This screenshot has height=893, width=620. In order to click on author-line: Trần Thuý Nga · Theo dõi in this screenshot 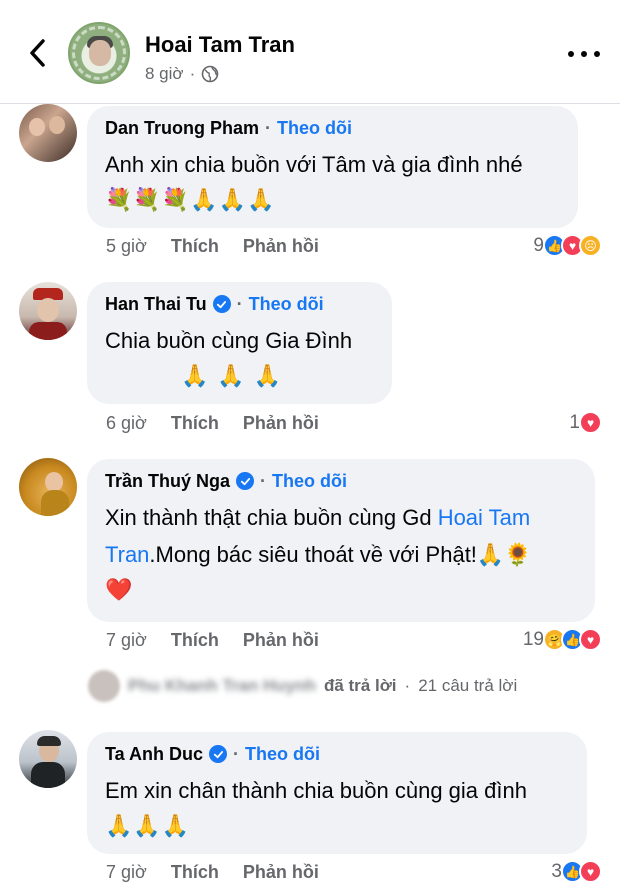, I will do `click(341, 481)`.